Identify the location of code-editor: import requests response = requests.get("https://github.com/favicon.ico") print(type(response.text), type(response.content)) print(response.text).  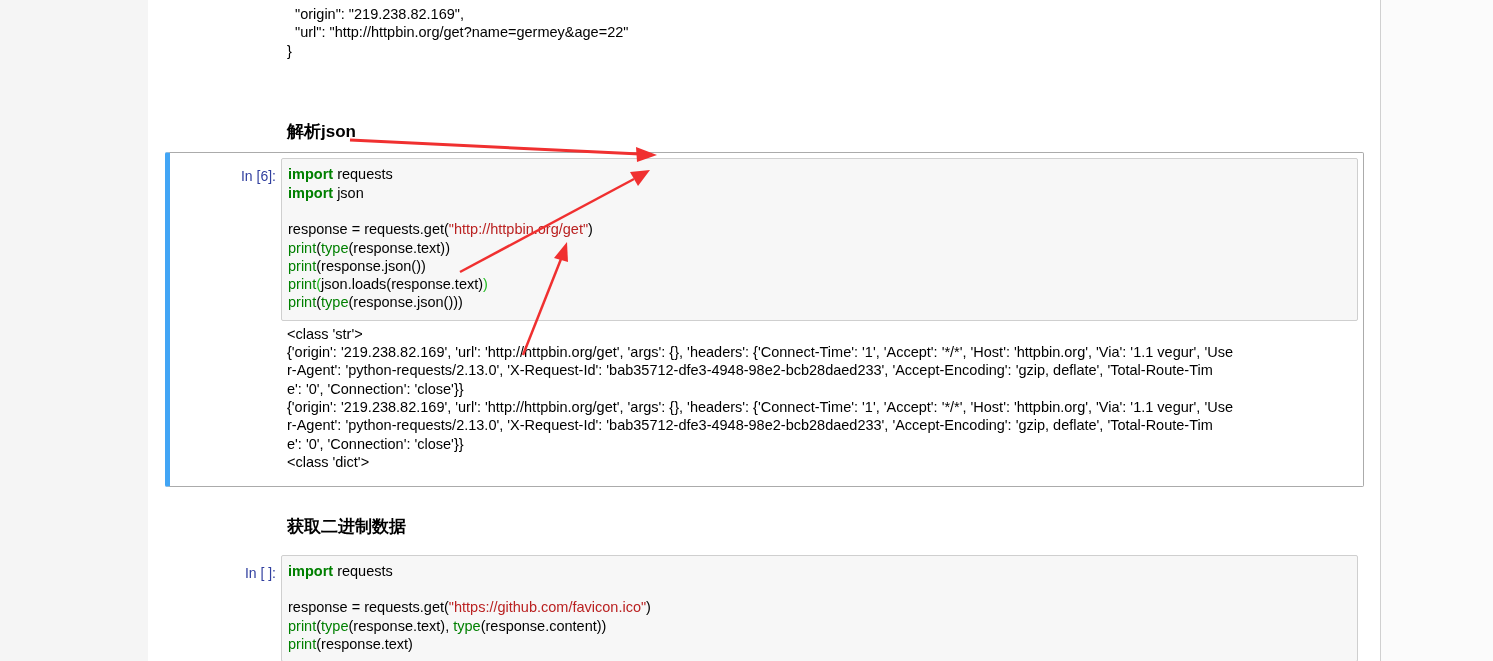
(819, 607).